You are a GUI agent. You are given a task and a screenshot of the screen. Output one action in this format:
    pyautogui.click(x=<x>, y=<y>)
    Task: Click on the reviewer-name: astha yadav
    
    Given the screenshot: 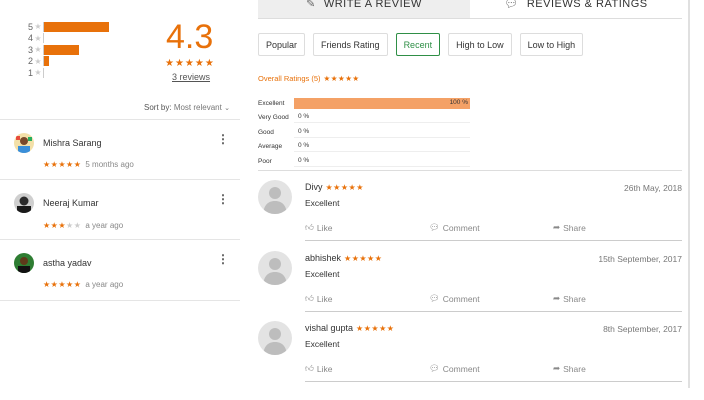 What is the action you would take?
    pyautogui.click(x=67, y=263)
    